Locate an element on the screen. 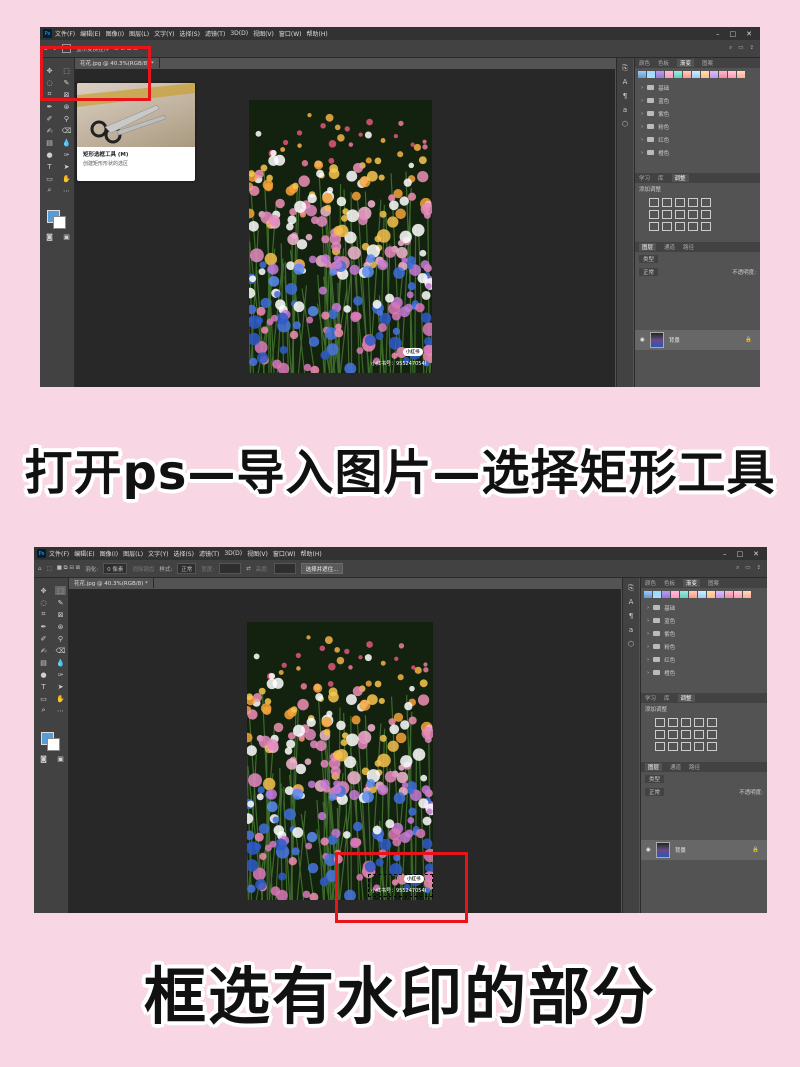  color-swatches is located at coordinates (56, 219).